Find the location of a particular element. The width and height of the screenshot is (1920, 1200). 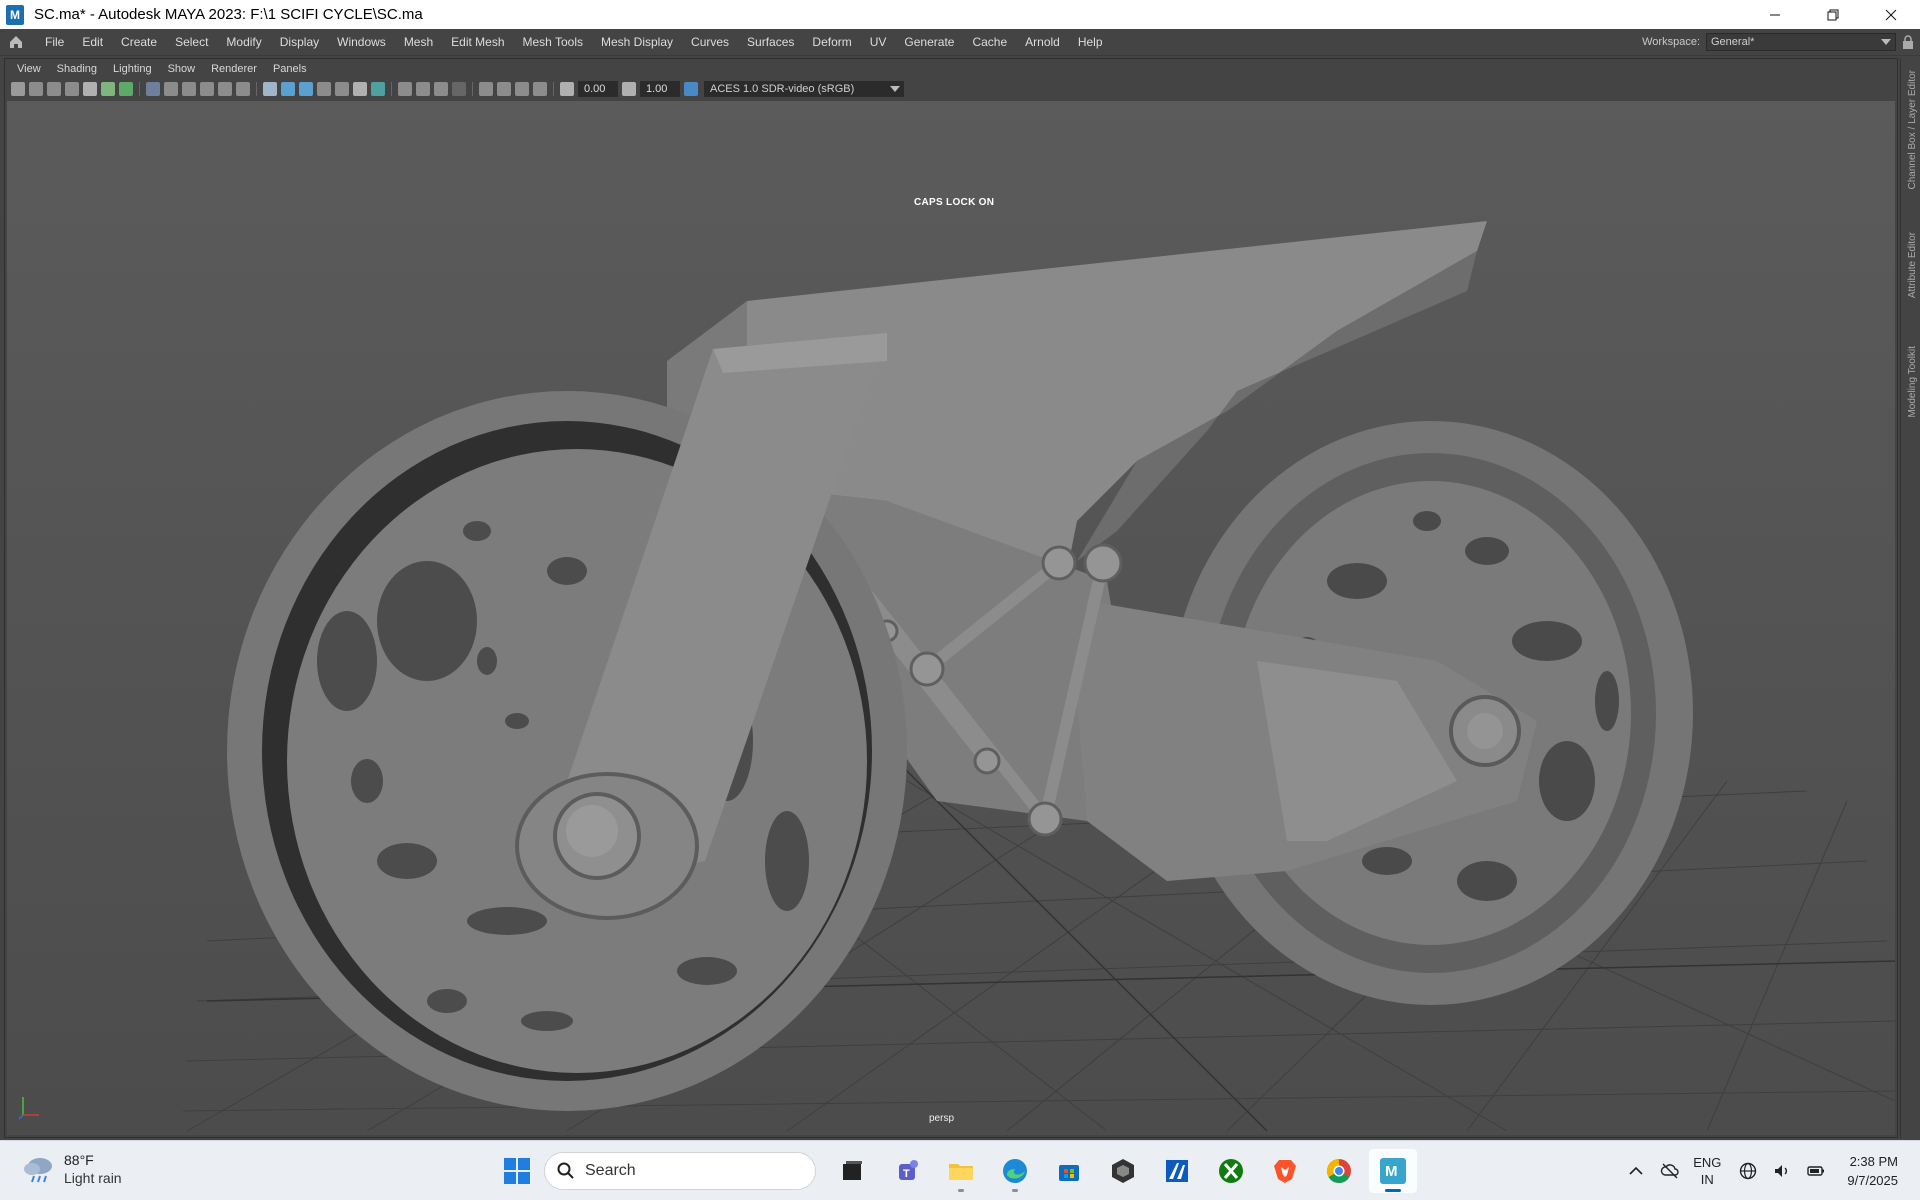

taskbar-app-xbox is located at coordinates (1231, 1171).